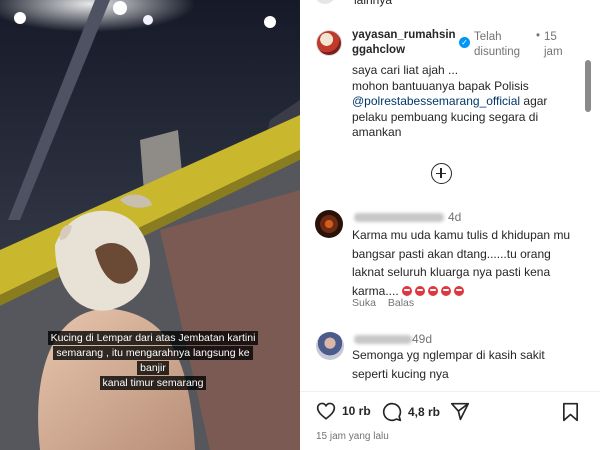 The image size is (600, 450). Describe the element at coordinates (329, 43) in the screenshot. I see `author-avatar` at that location.